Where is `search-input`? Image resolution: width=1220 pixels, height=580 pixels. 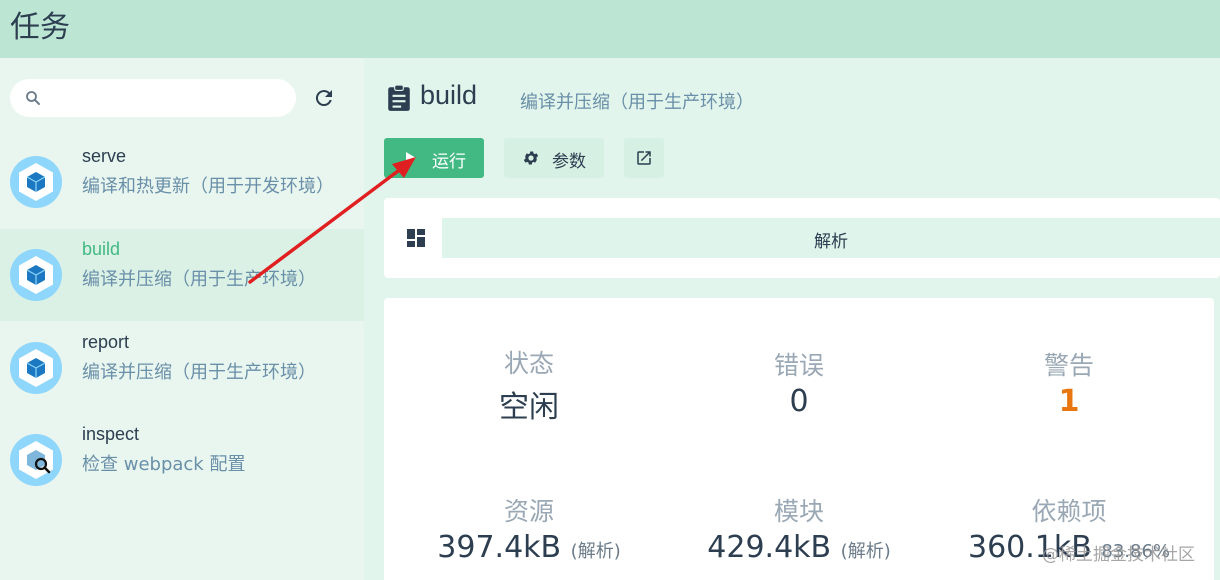 search-input is located at coordinates (169, 98).